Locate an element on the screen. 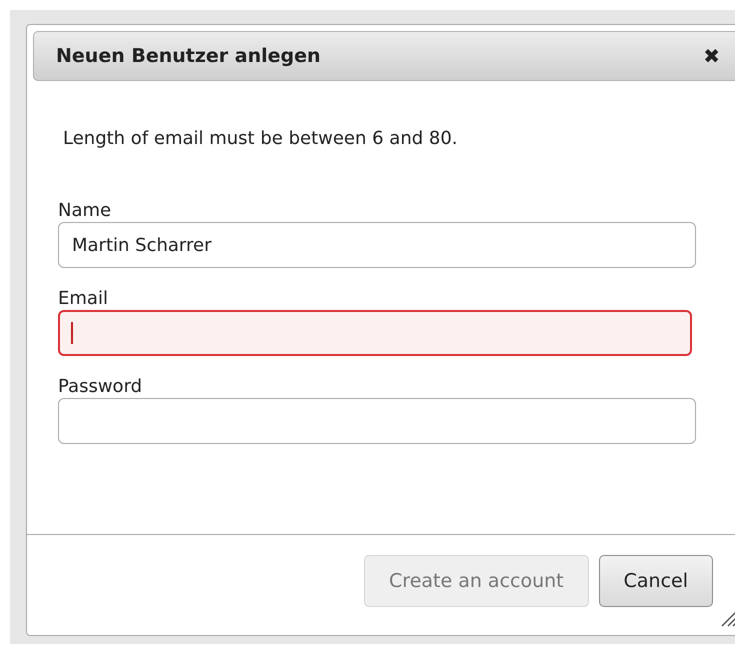 The height and width of the screenshot is (653, 735). field-label: Password is located at coordinates (101, 387).